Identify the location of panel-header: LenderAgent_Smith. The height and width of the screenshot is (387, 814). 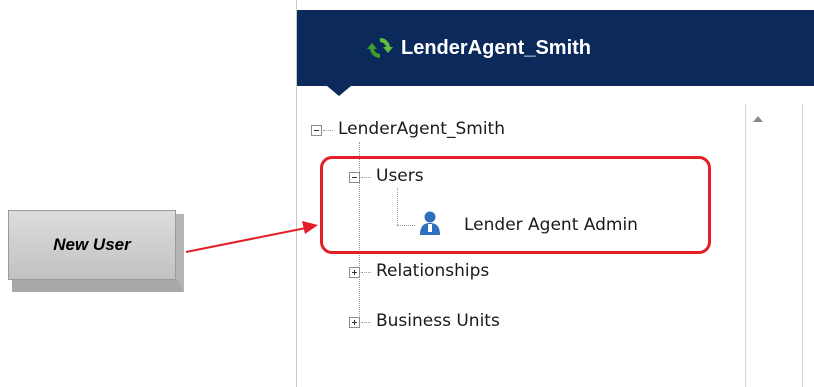
(555, 48).